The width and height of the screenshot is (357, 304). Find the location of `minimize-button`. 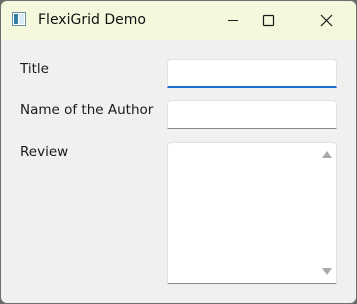

minimize-button is located at coordinates (233, 20).